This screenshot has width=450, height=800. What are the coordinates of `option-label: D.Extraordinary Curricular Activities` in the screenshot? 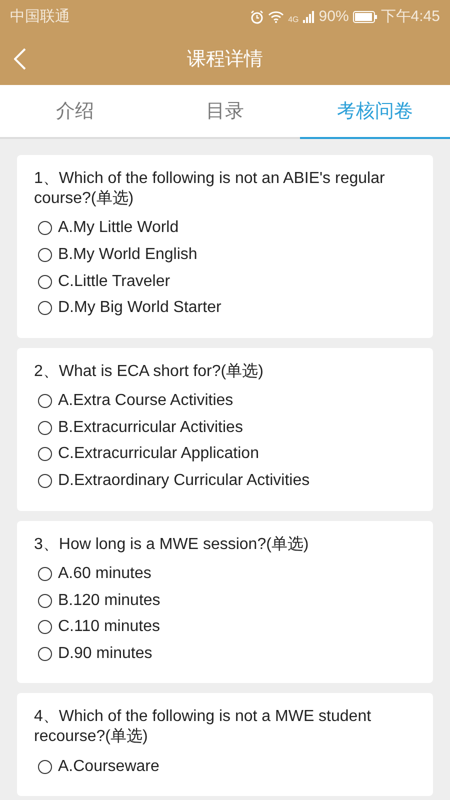 It's located at (184, 481).